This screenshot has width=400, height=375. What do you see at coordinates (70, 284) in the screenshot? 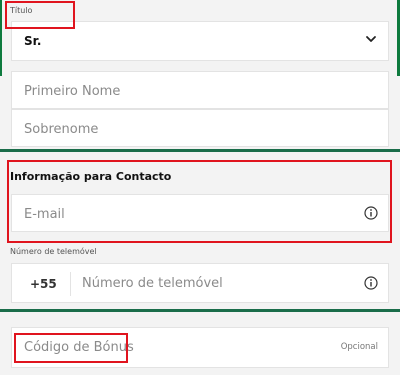
I see `phone-divider` at bounding box center [70, 284].